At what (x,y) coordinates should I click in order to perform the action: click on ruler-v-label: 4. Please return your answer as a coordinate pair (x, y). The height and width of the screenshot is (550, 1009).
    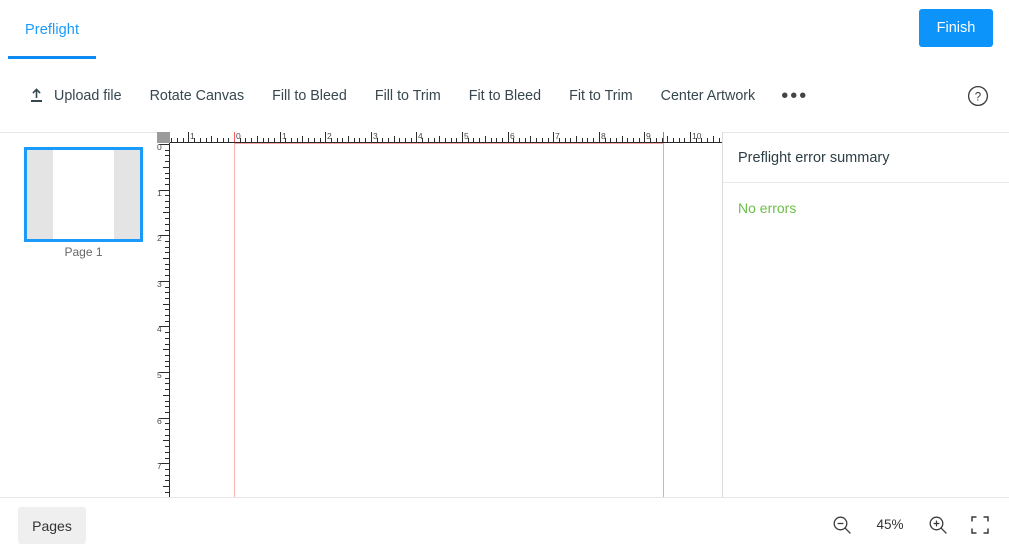
    Looking at the image, I should click on (159, 329).